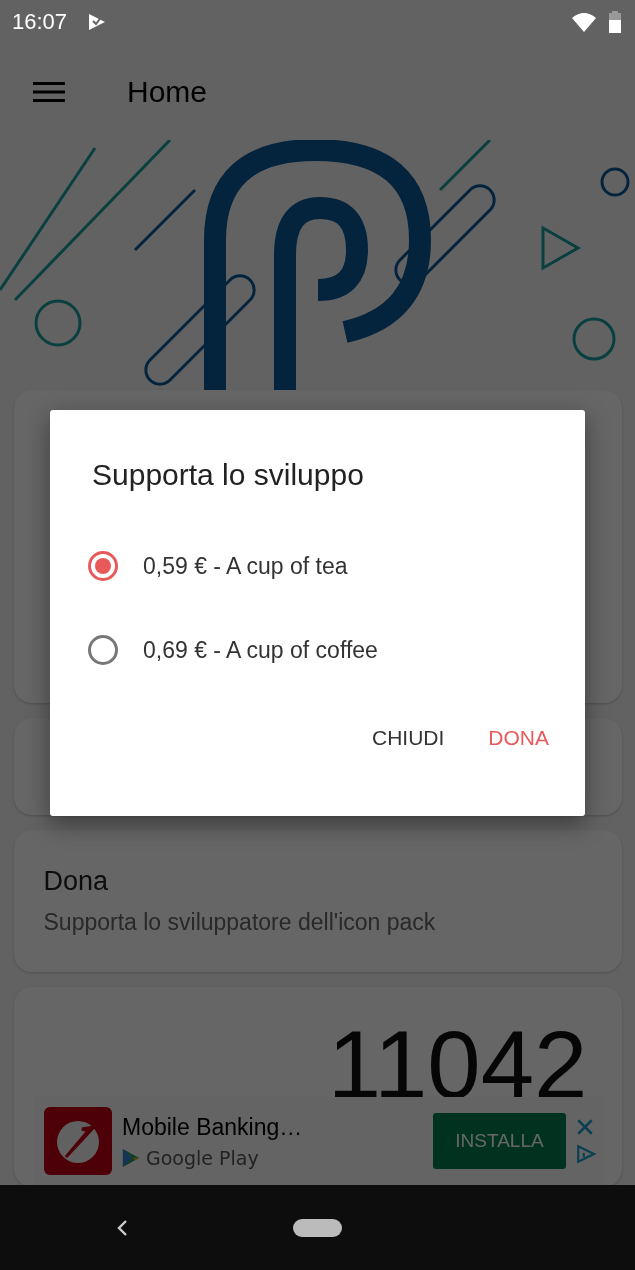 This screenshot has height=1270, width=635. Describe the element at coordinates (518, 738) in the screenshot. I see `donate-button: DONA` at that location.